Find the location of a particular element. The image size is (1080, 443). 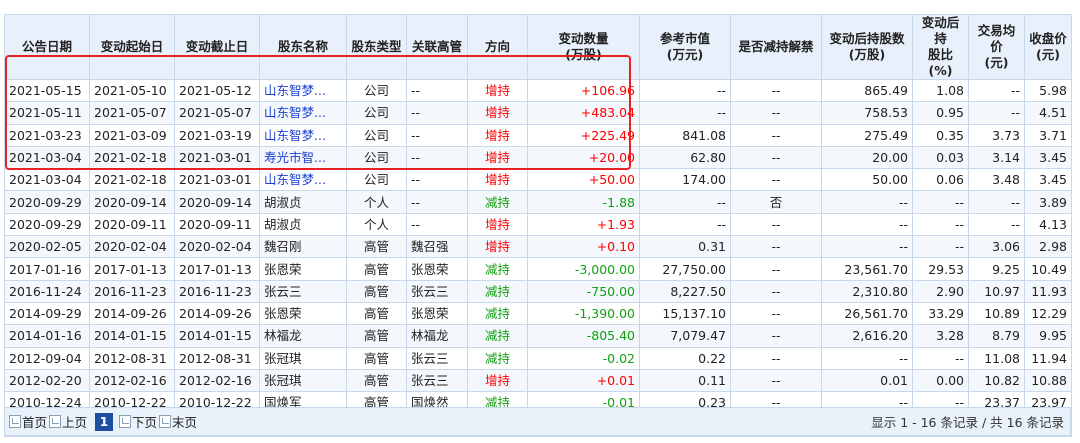

cell-ref-value: 0.22 is located at coordinates (685, 358).